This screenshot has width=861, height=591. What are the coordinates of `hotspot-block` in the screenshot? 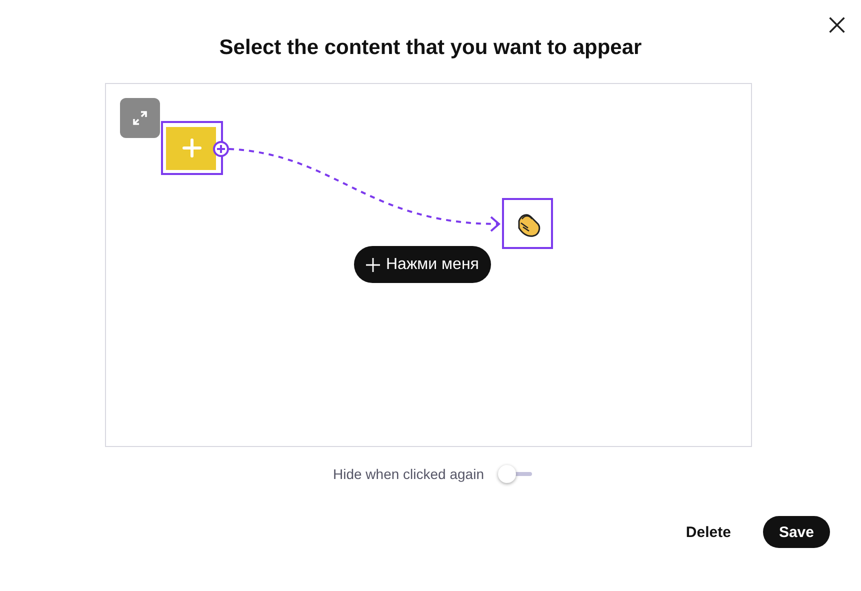 It's located at (192, 148).